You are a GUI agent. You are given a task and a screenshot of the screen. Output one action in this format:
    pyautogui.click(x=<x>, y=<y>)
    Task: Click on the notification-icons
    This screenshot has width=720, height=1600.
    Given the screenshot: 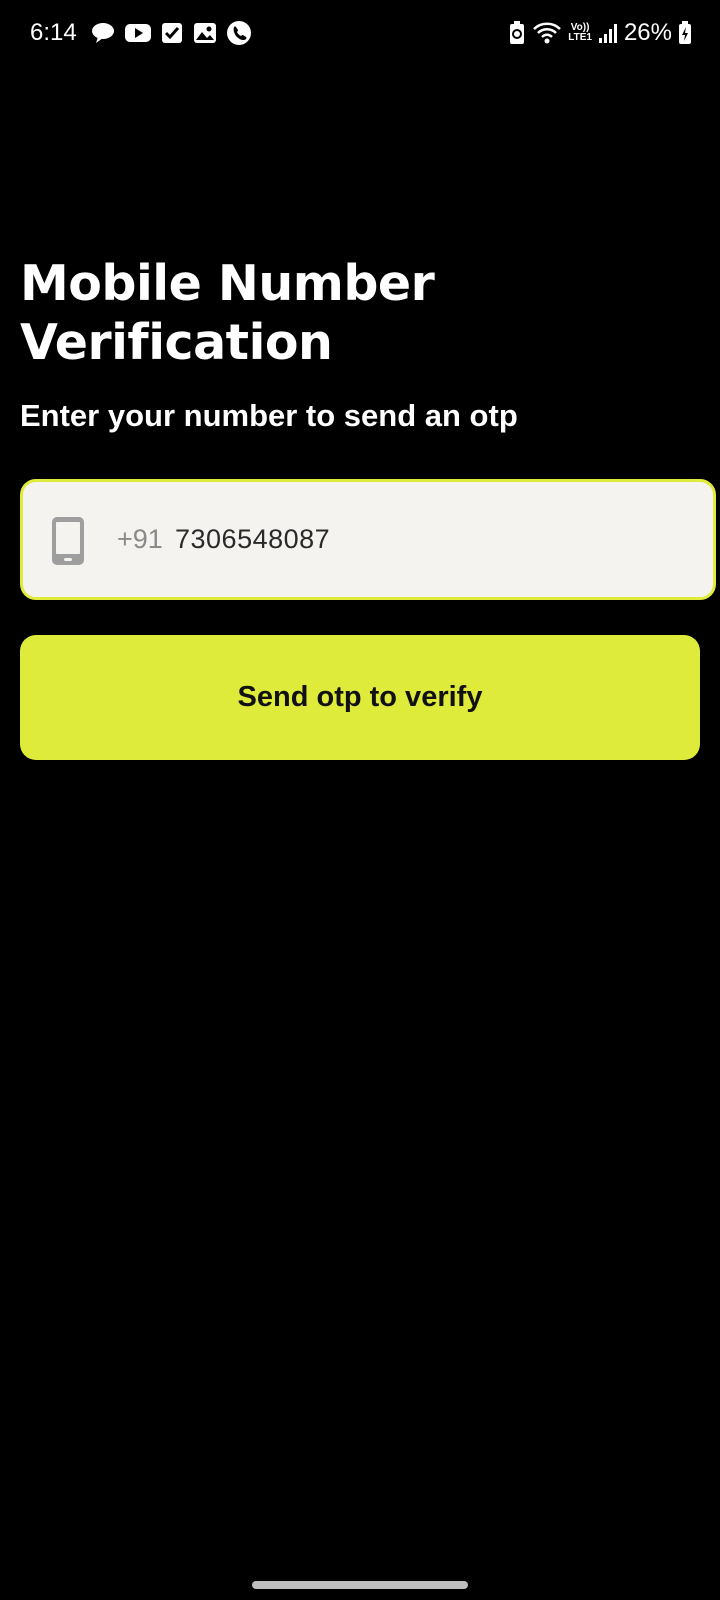 What is the action you would take?
    pyautogui.click(x=171, y=33)
    